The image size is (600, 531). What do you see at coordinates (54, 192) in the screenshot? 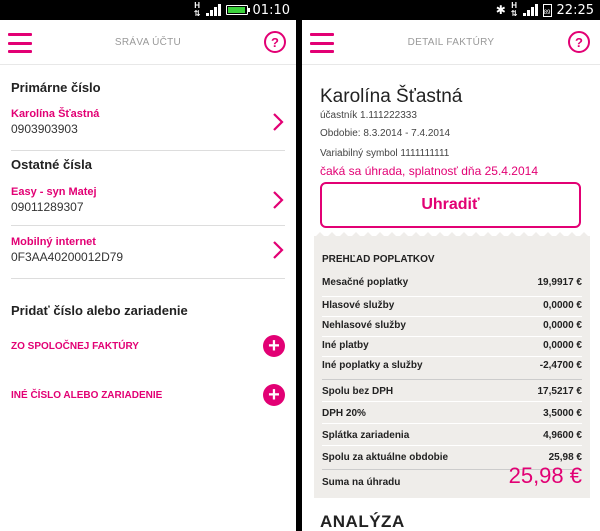
I see `number-owner: Easy - syn Matej` at bounding box center [54, 192].